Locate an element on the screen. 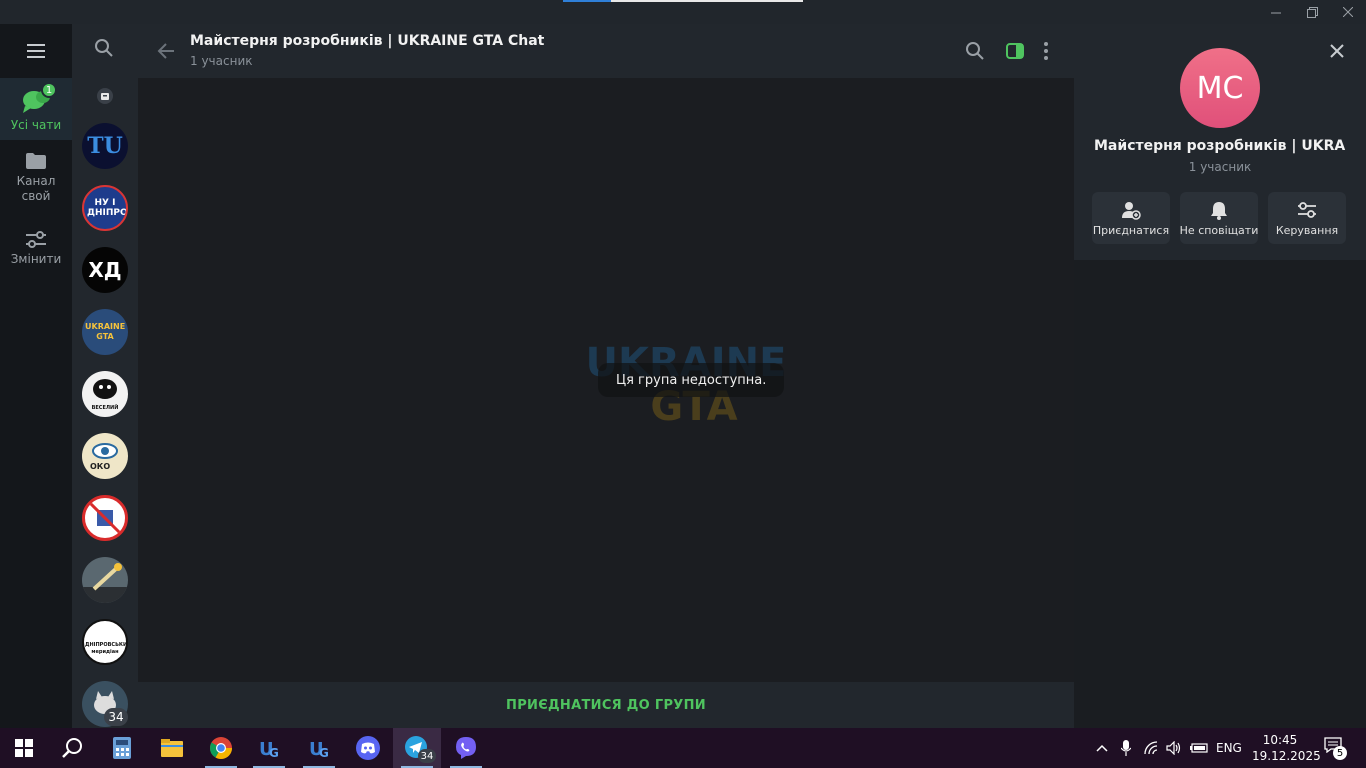 Image resolution: width=1366 pixels, height=768 pixels. chat-avatar-forbidden is located at coordinates (105, 518).